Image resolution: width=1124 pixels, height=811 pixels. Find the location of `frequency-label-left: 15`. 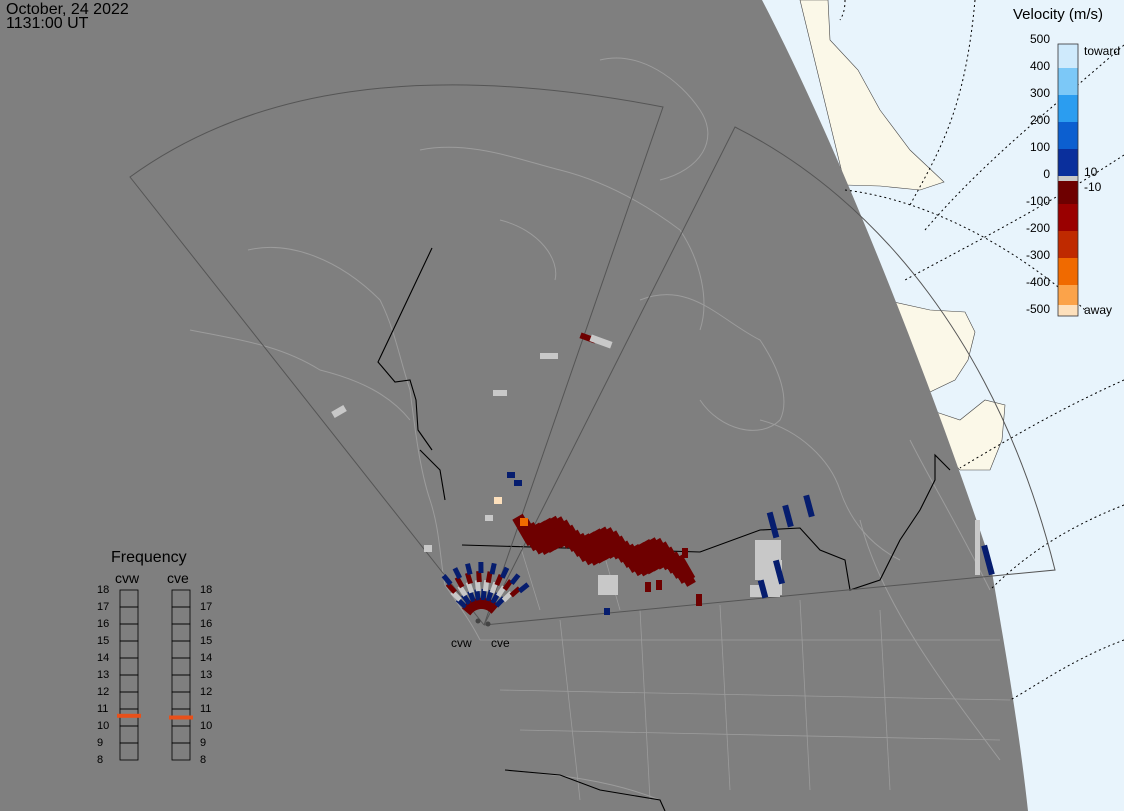

frequency-label-left: 15 is located at coordinates (103, 641).